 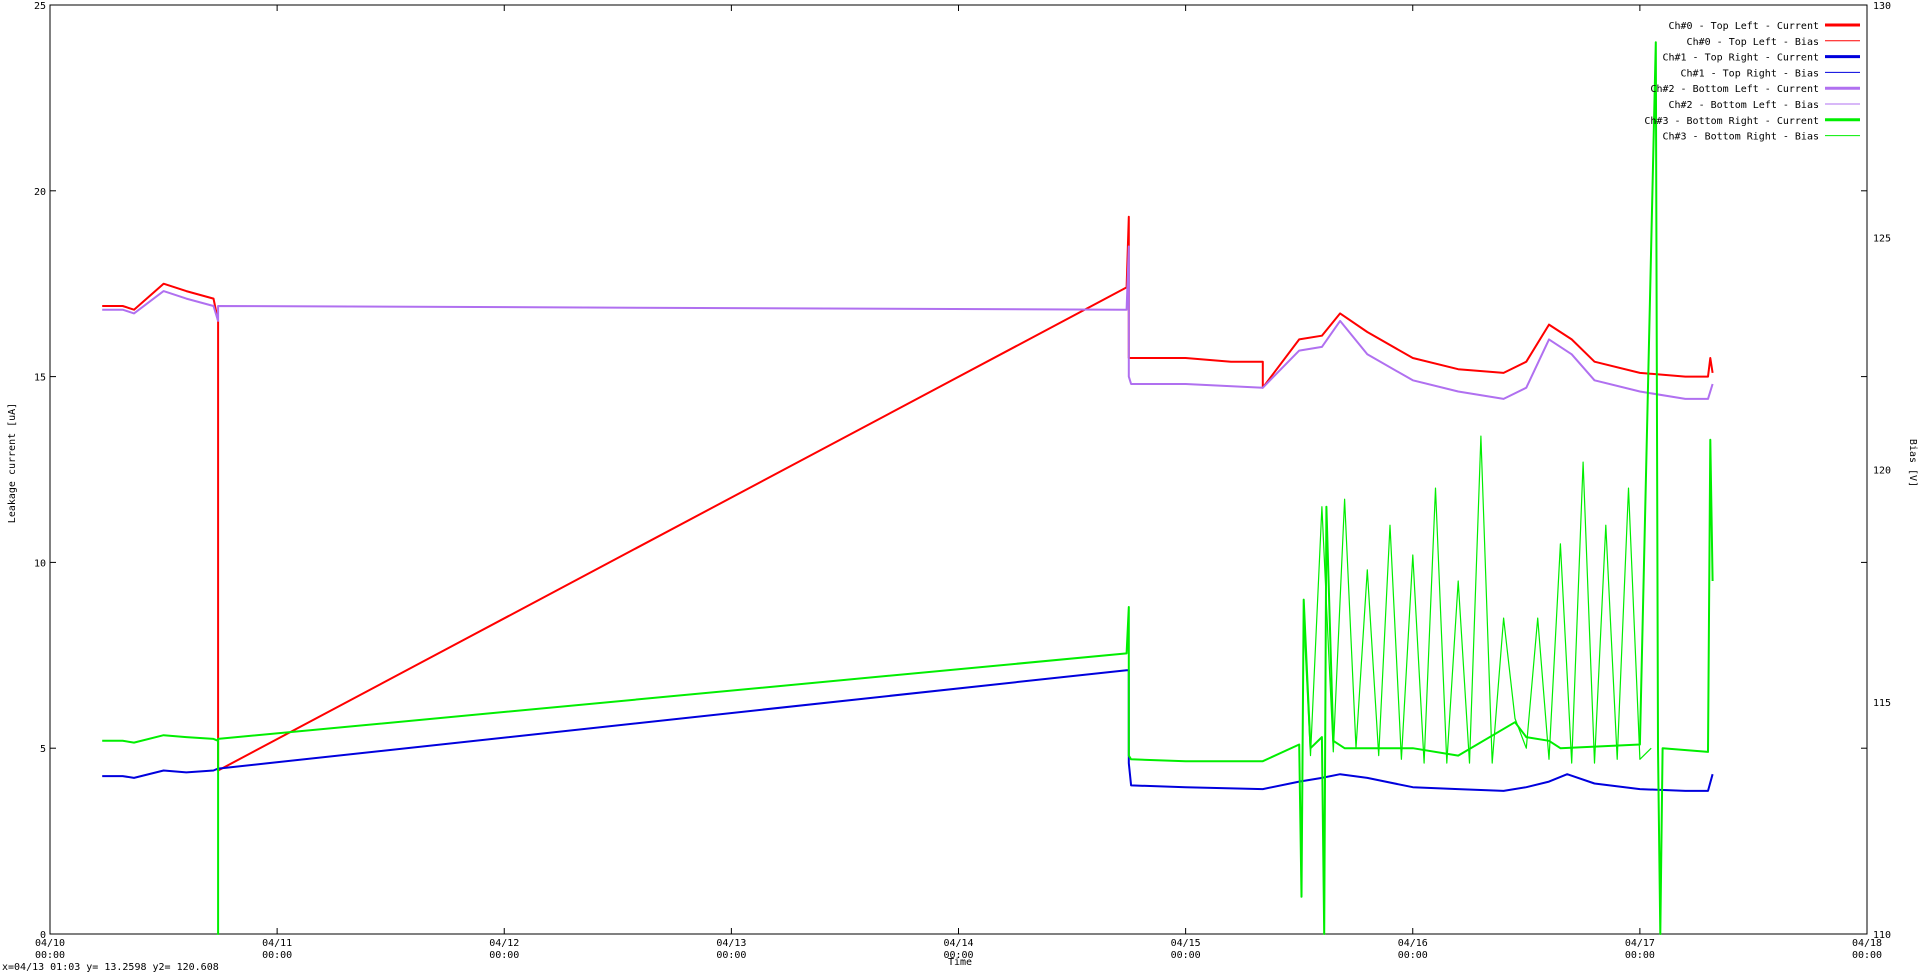 I want to click on y2-axis-label: Bias [V], so click(x=1912, y=463).